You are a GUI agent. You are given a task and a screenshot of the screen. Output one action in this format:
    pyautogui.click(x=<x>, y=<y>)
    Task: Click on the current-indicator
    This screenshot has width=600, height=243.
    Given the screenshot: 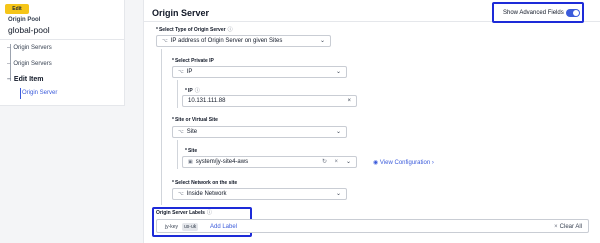 What is the action you would take?
    pyautogui.click(x=20, y=93)
    